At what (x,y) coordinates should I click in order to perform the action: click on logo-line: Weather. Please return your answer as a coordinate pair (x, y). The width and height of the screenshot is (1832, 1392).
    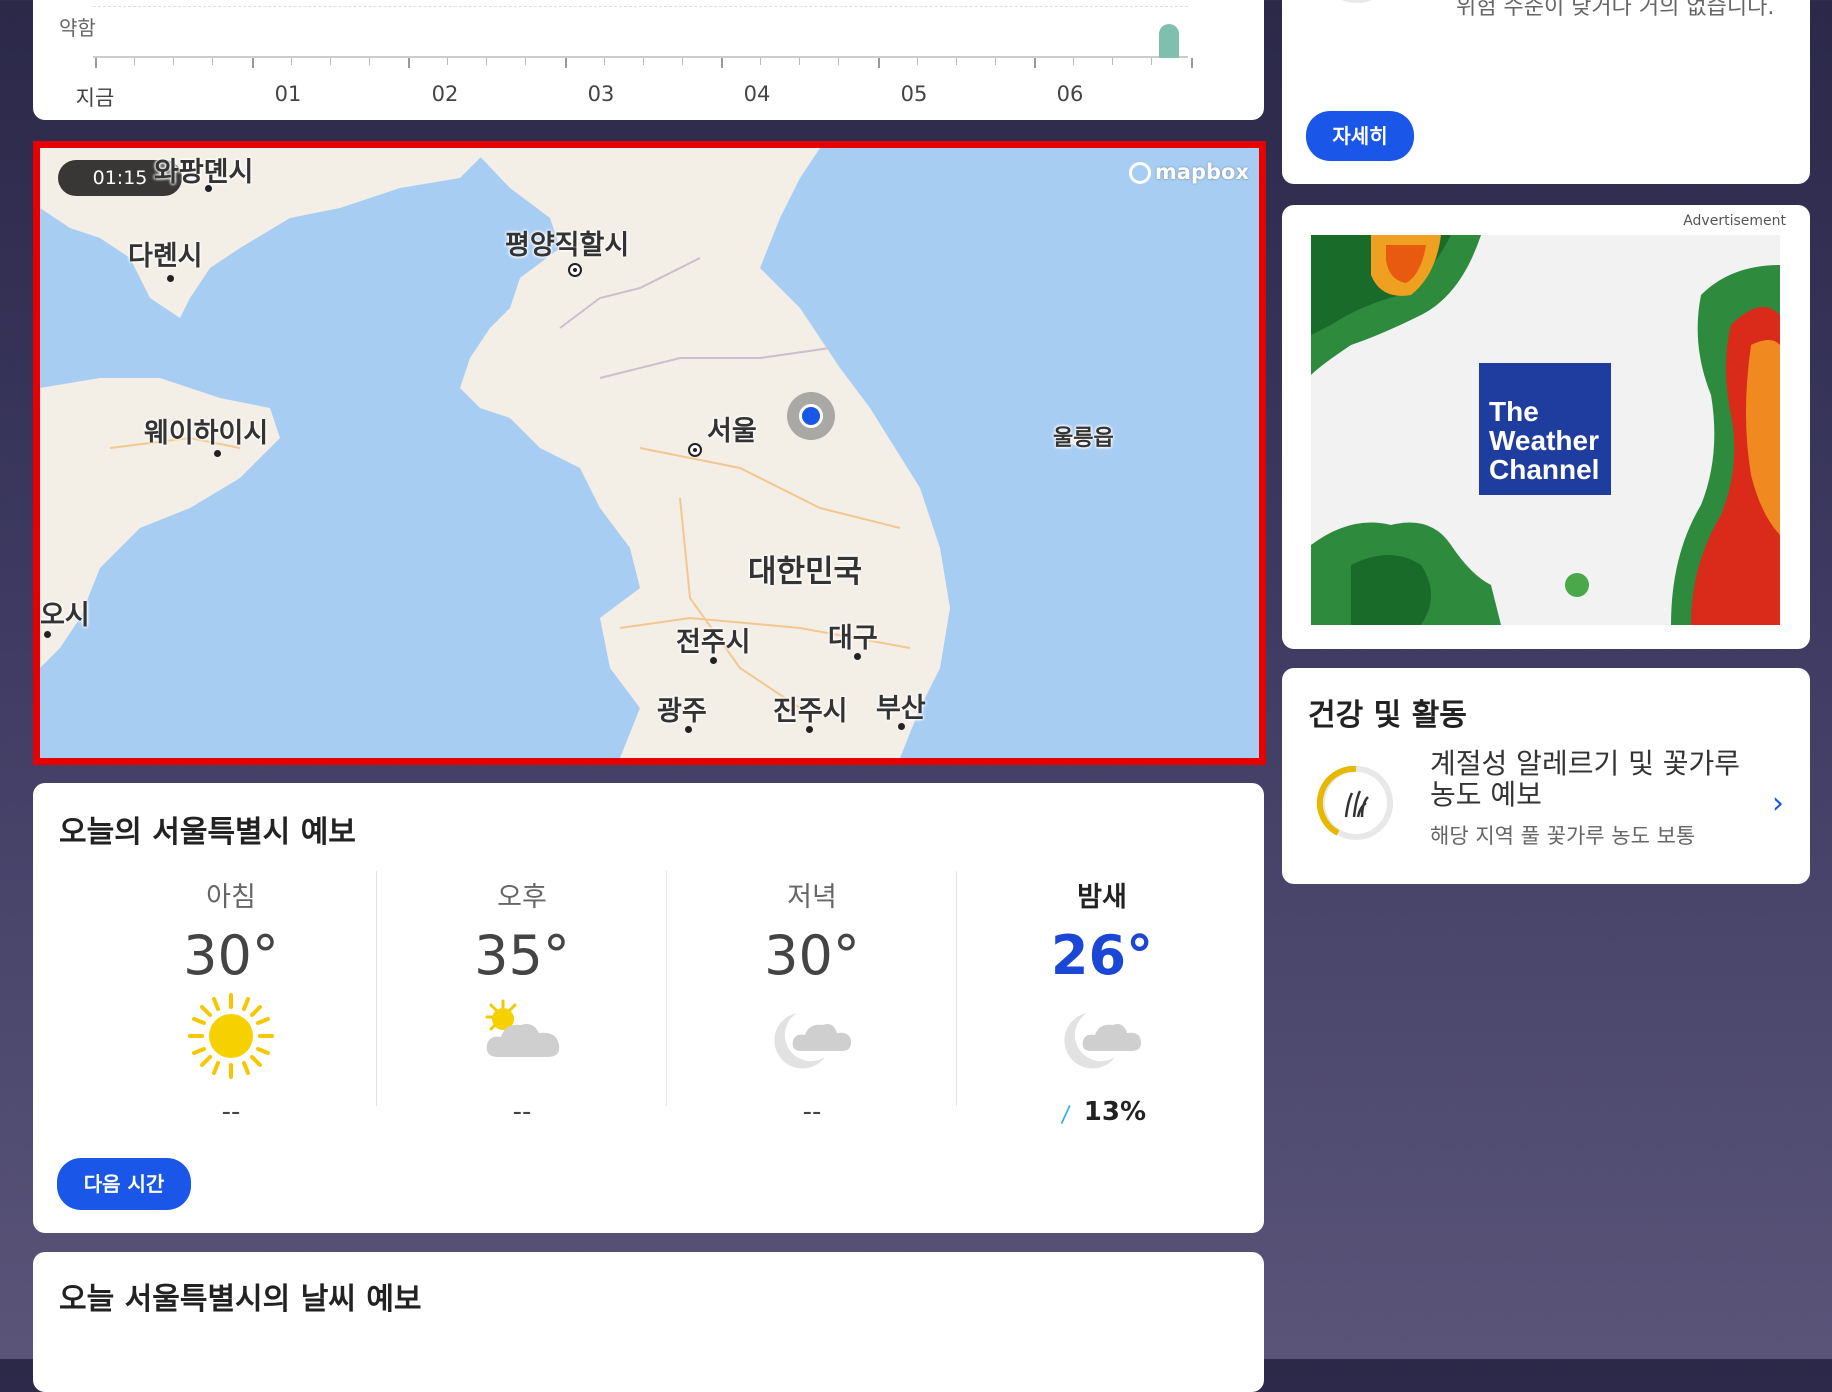
    Looking at the image, I should click on (1544, 440).